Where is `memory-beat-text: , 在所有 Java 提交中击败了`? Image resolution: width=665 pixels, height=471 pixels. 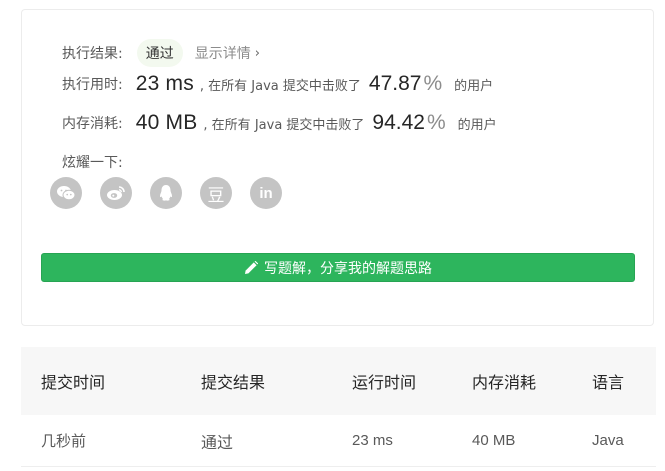
memory-beat-text: , 在所有 Java 提交中击败了 is located at coordinates (284, 125).